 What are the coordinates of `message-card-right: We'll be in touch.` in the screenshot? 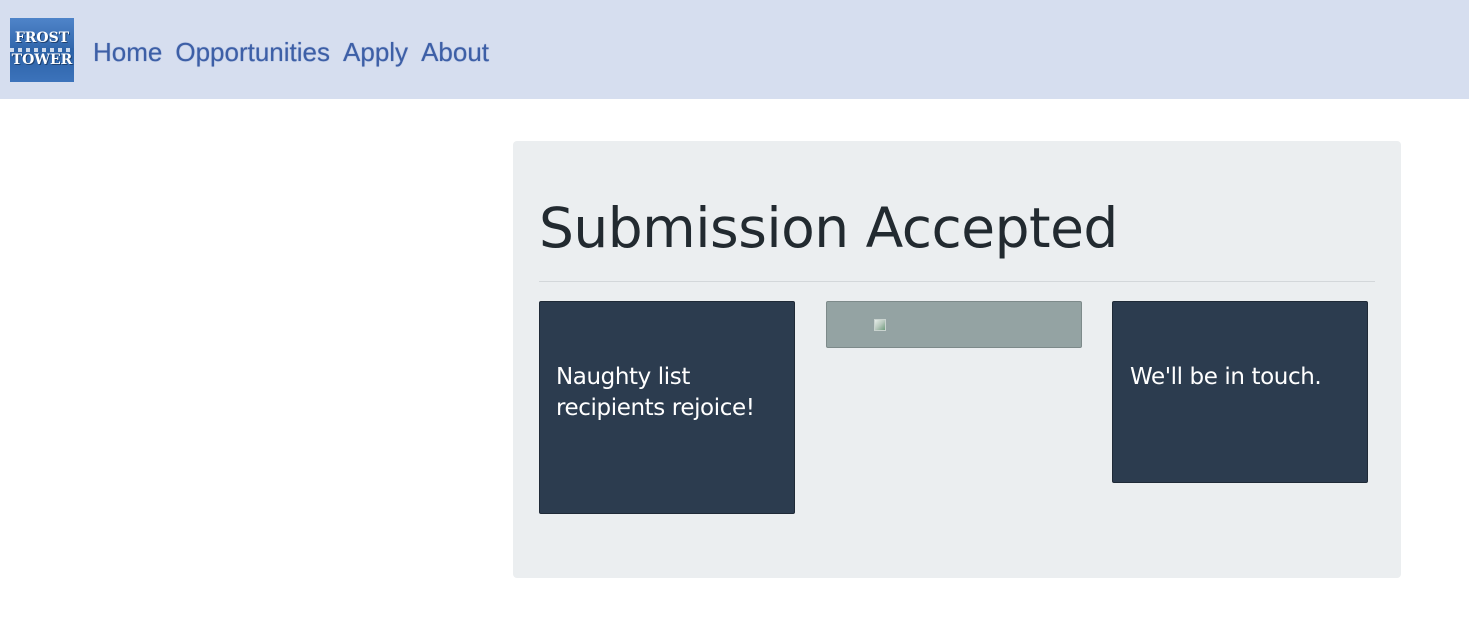 It's located at (1240, 392).